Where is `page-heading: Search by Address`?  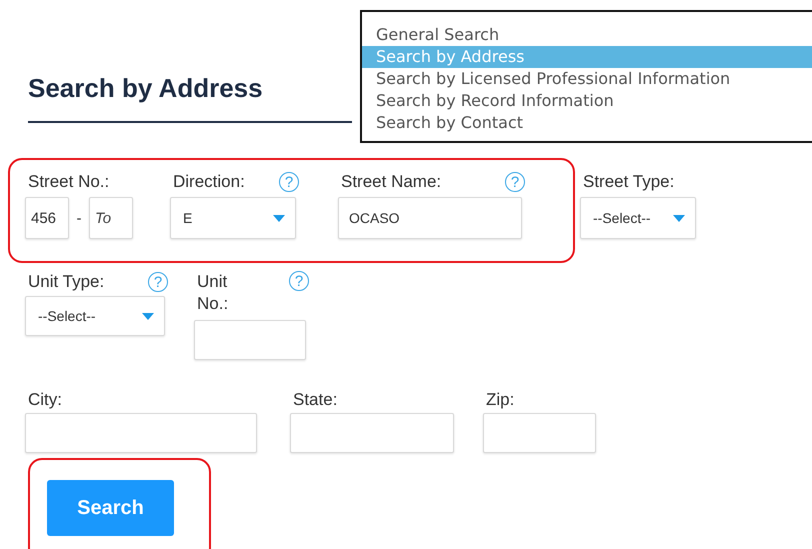 page-heading: Search by Address is located at coordinates (145, 88).